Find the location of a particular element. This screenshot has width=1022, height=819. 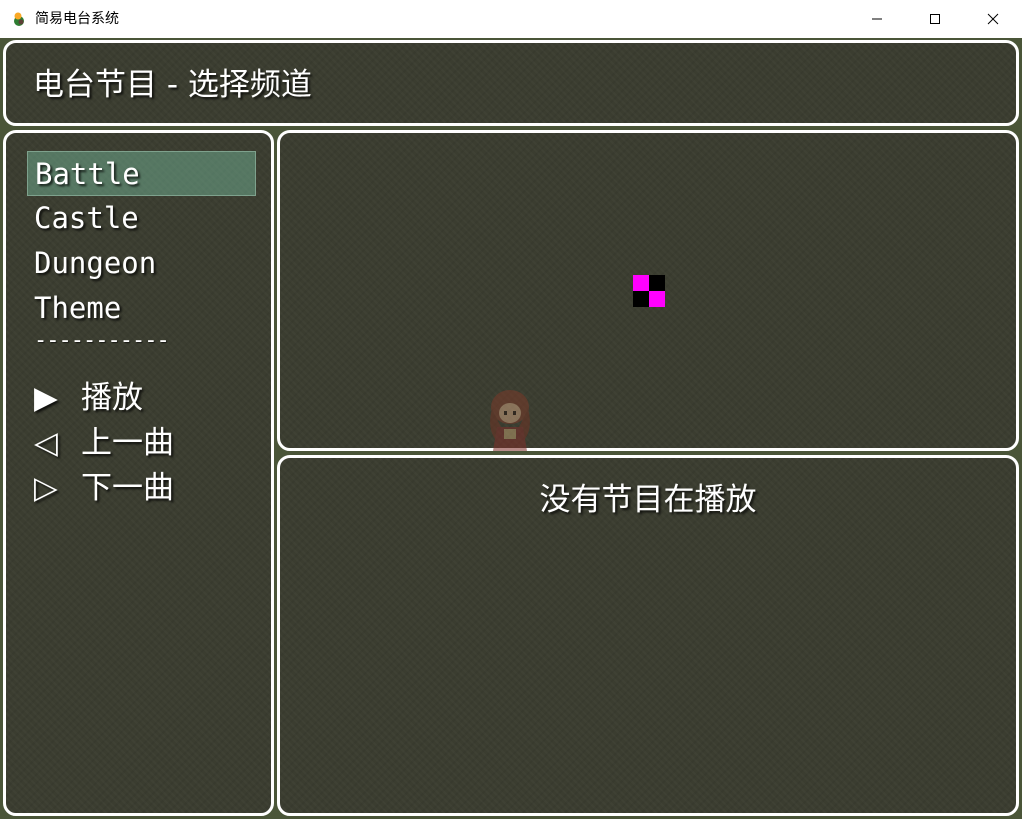

minimize-button is located at coordinates (877, 19).